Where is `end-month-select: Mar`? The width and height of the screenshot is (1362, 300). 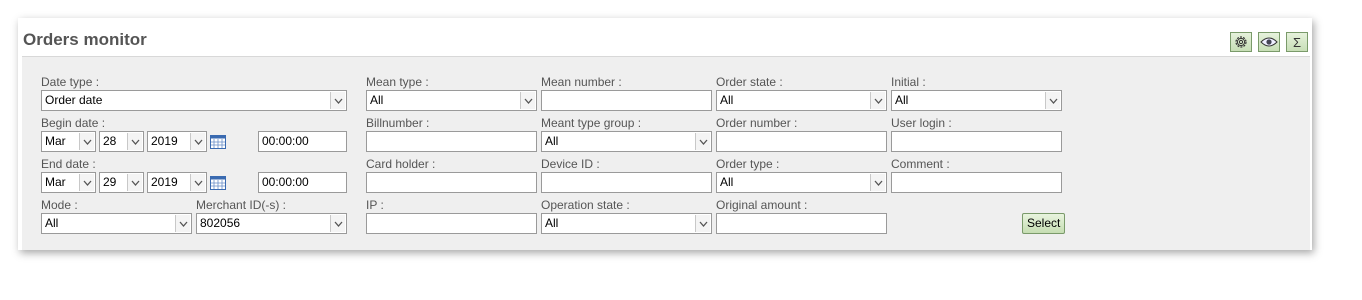 end-month-select: Mar is located at coordinates (68, 182).